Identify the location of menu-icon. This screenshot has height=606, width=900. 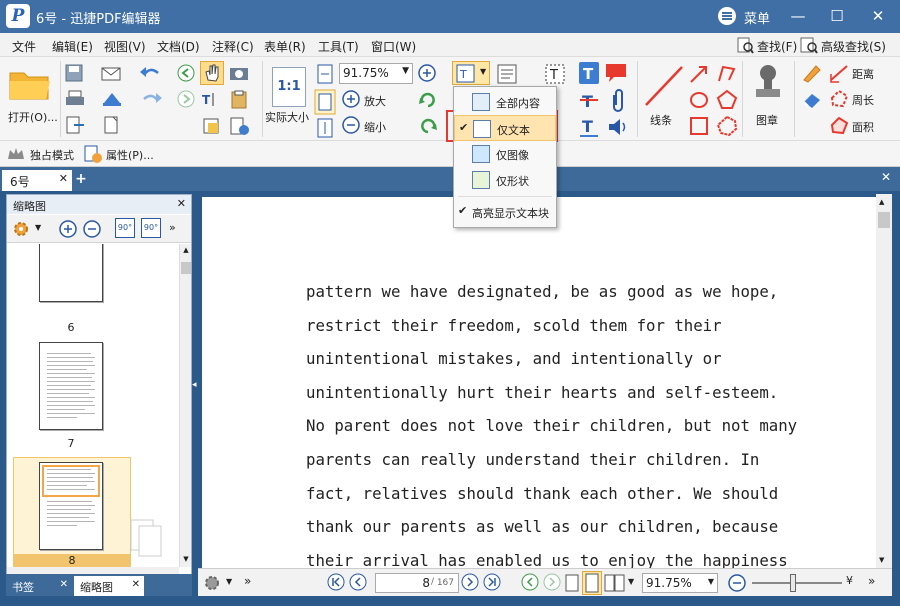
(727, 16).